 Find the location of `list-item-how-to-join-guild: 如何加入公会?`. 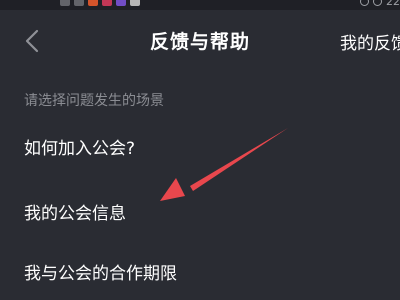

list-item-how-to-join-guild: 如何加入公会? is located at coordinates (200, 146).